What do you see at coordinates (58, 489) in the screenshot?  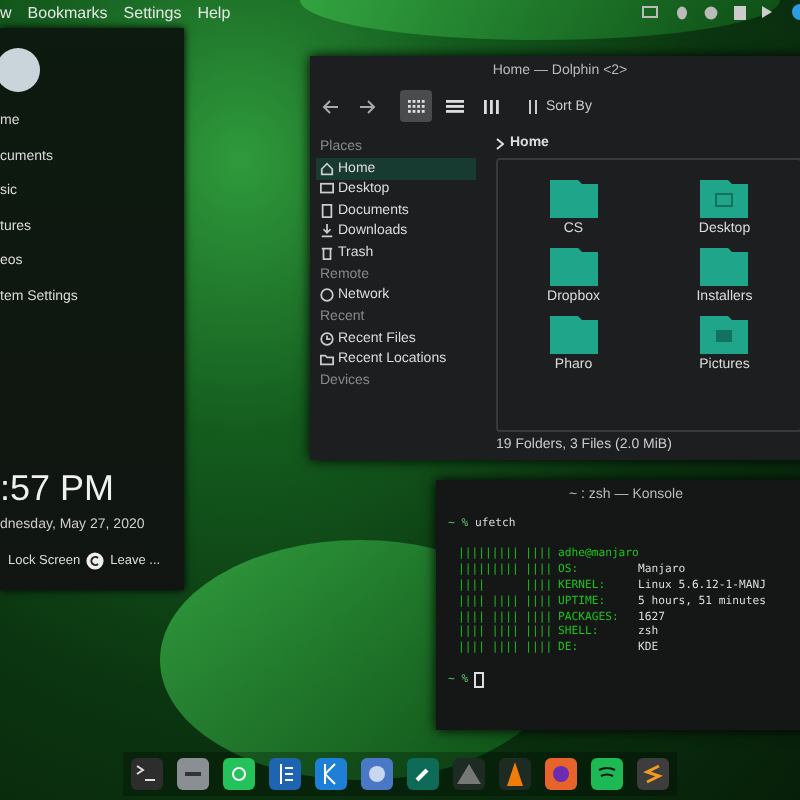 I see `clock-time: :57 PM` at bounding box center [58, 489].